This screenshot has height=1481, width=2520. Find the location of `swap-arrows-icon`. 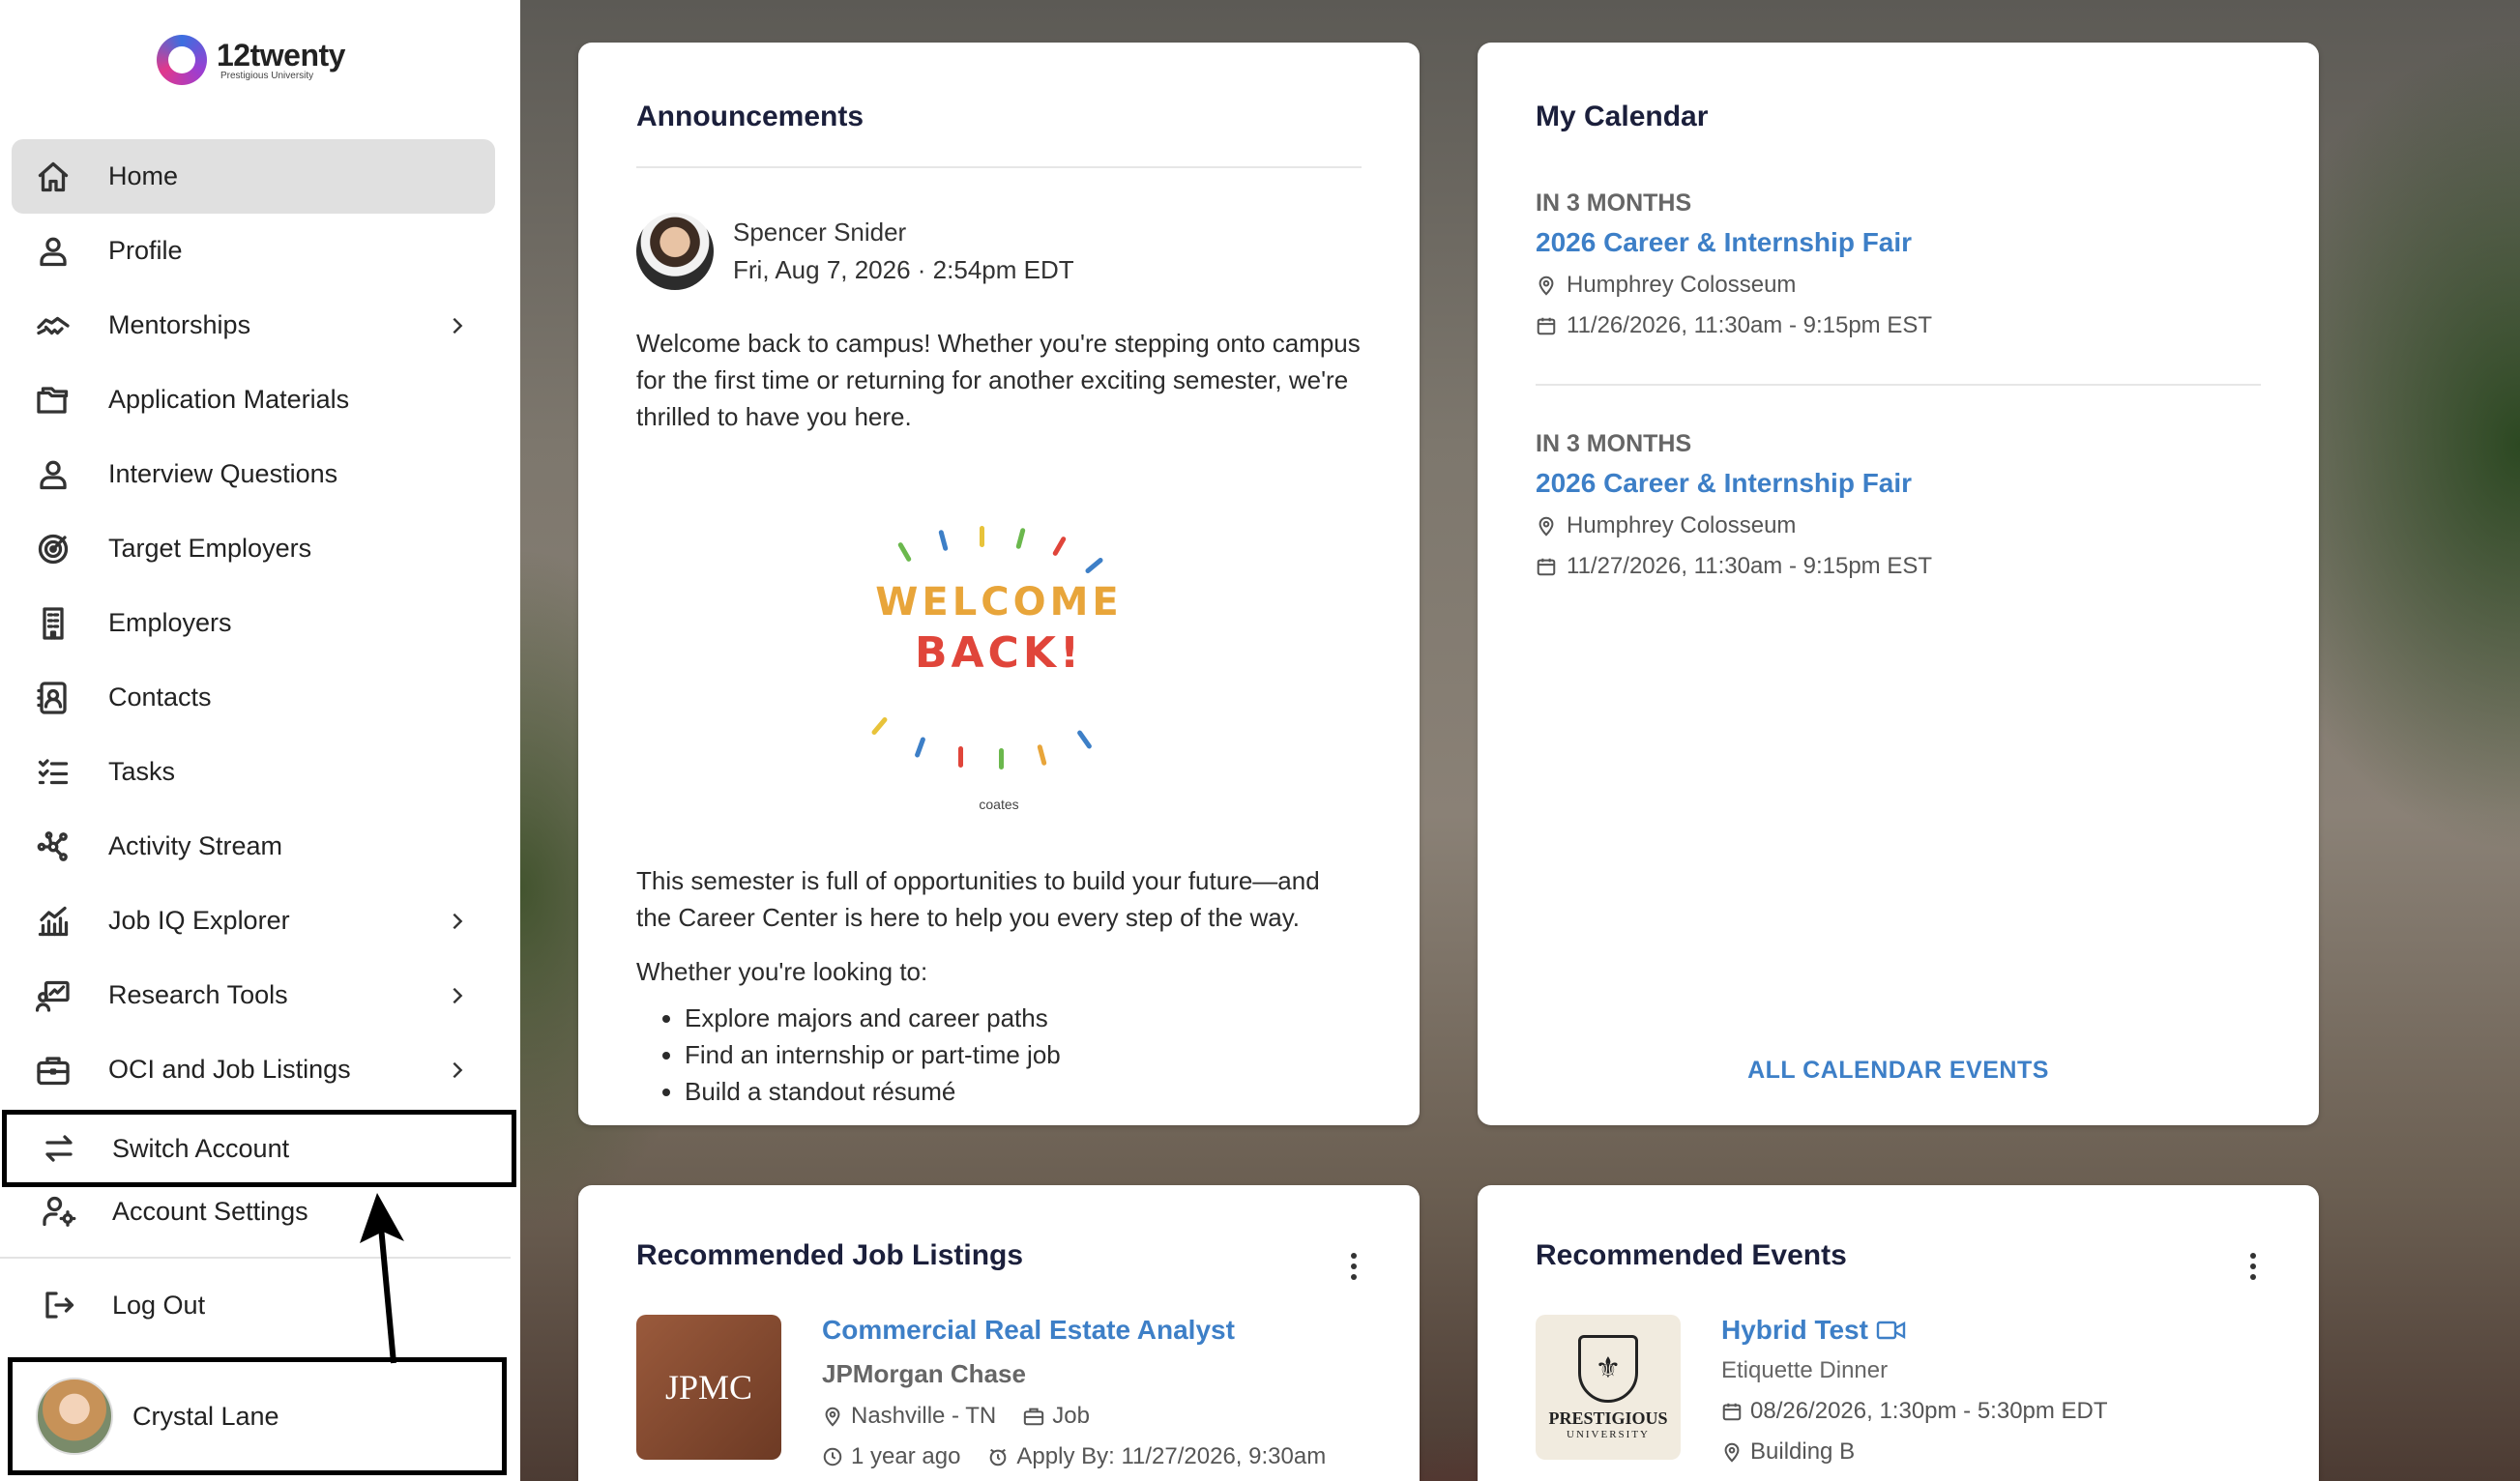

swap-arrows-icon is located at coordinates (59, 1148).